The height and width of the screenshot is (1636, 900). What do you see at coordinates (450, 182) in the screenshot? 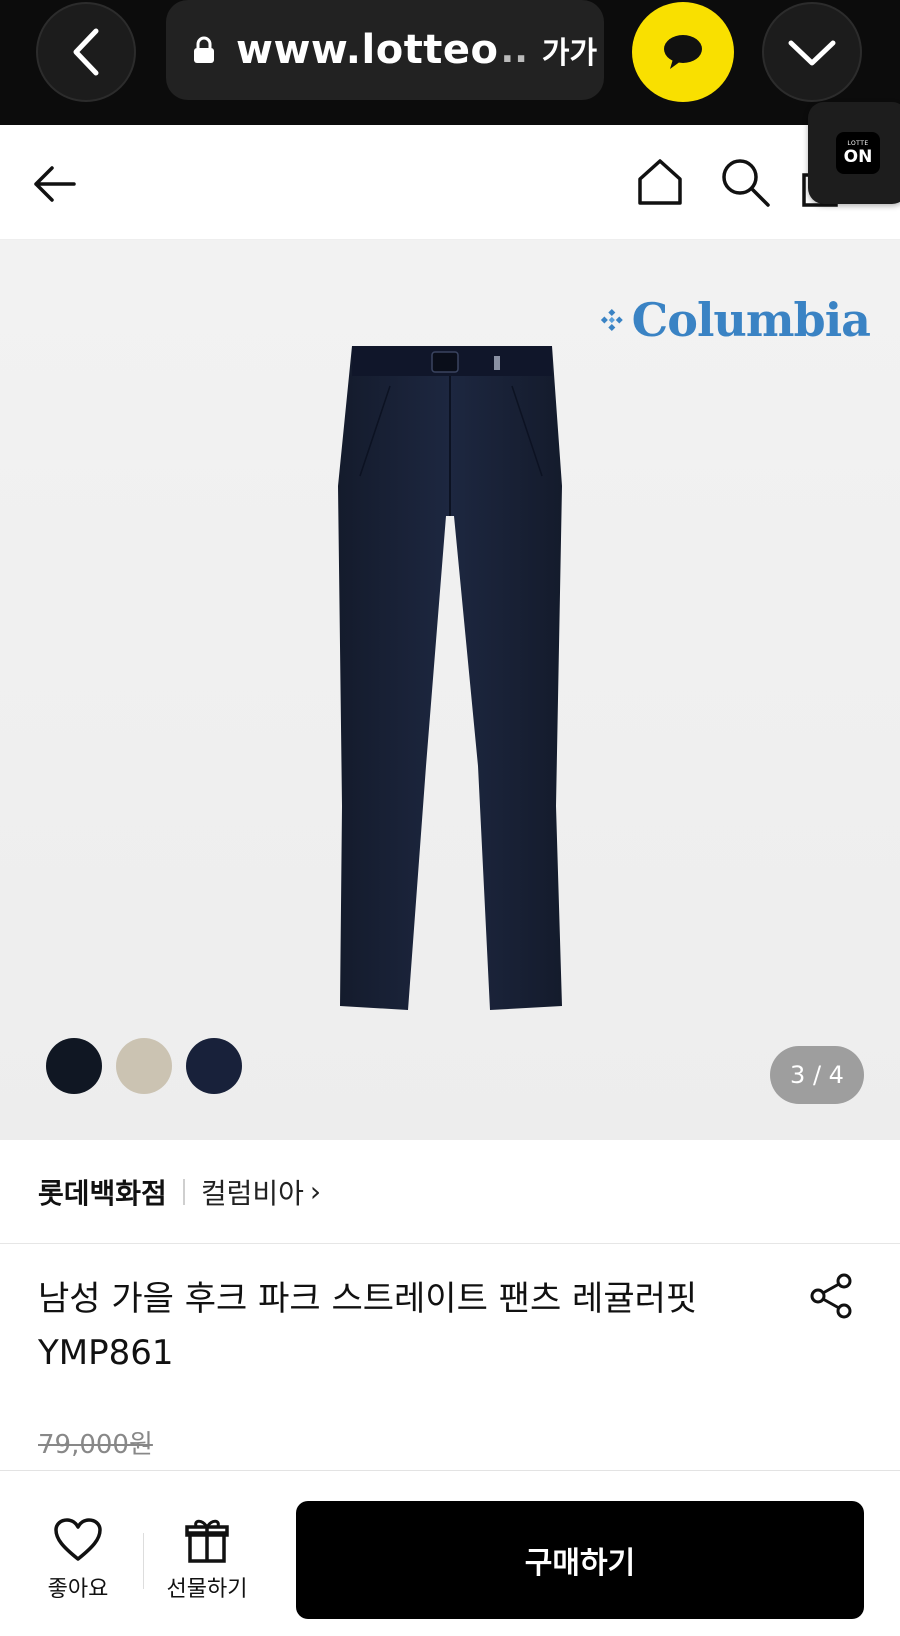
I see `app-header` at bounding box center [450, 182].